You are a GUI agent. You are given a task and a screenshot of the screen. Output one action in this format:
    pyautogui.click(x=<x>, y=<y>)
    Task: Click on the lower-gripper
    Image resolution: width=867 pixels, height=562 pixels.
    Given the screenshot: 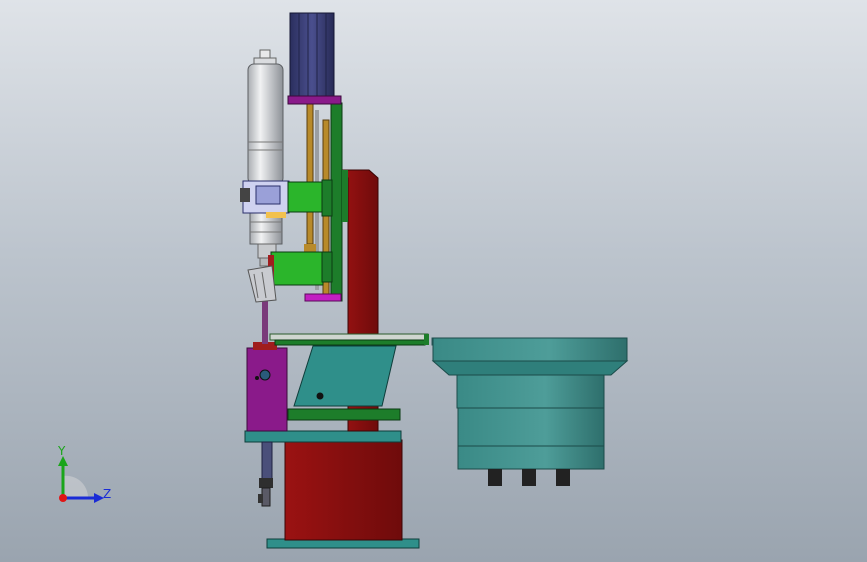 What is the action you would take?
    pyautogui.click(x=265, y=474)
    